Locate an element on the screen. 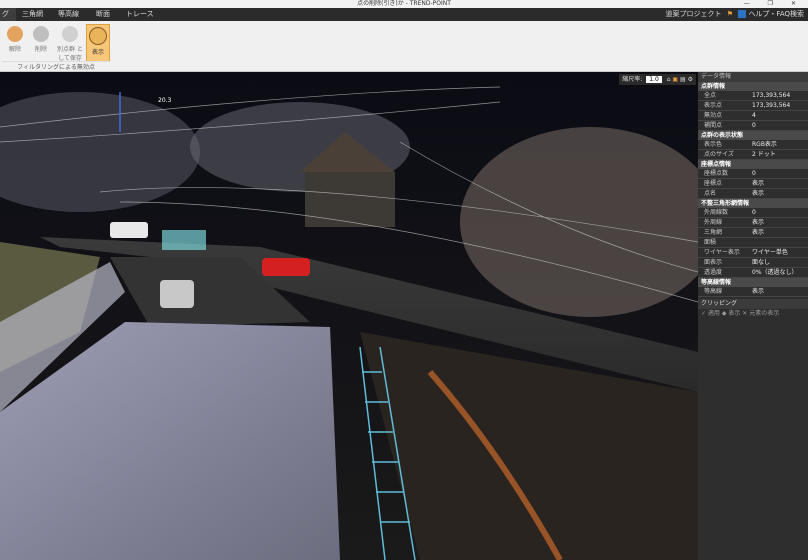  red-car is located at coordinates (286, 267).